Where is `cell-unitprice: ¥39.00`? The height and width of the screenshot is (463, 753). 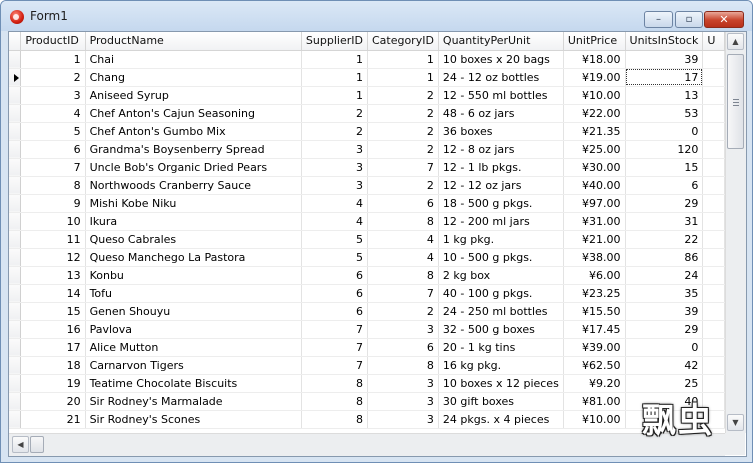 cell-unitprice: ¥39.00 is located at coordinates (594, 347).